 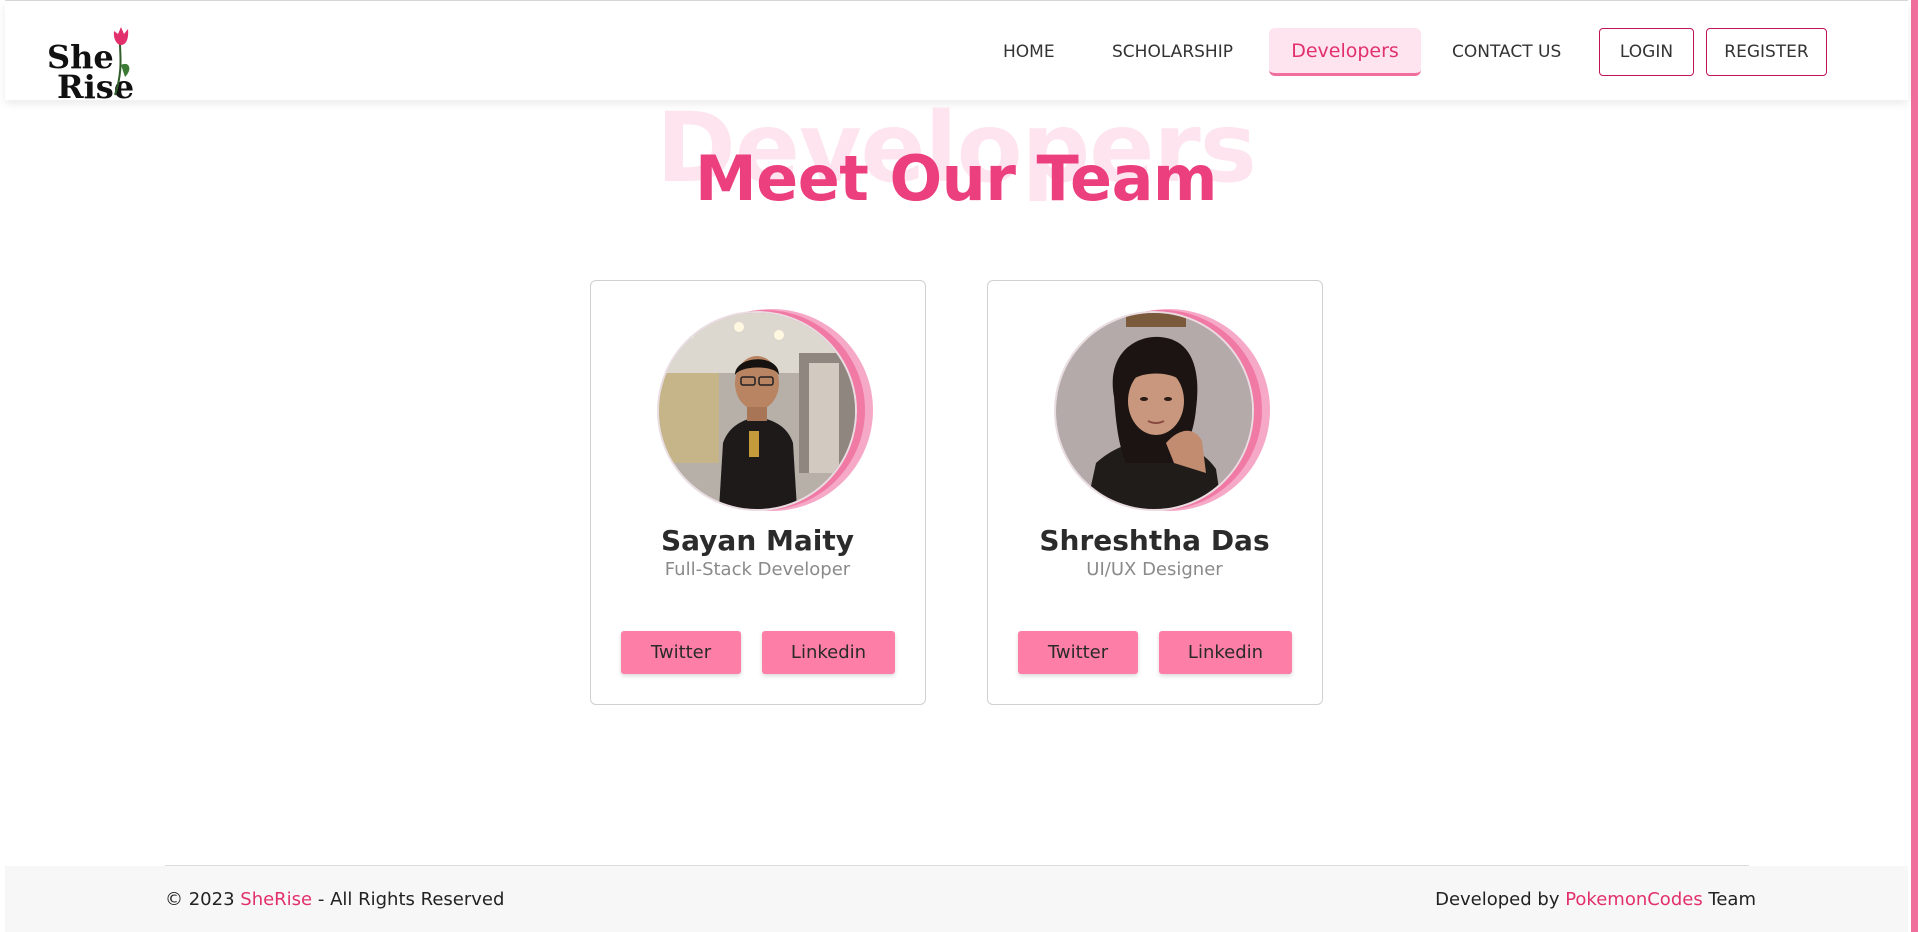 What do you see at coordinates (1729, 899) in the screenshot?
I see `credits-suffix: Team` at bounding box center [1729, 899].